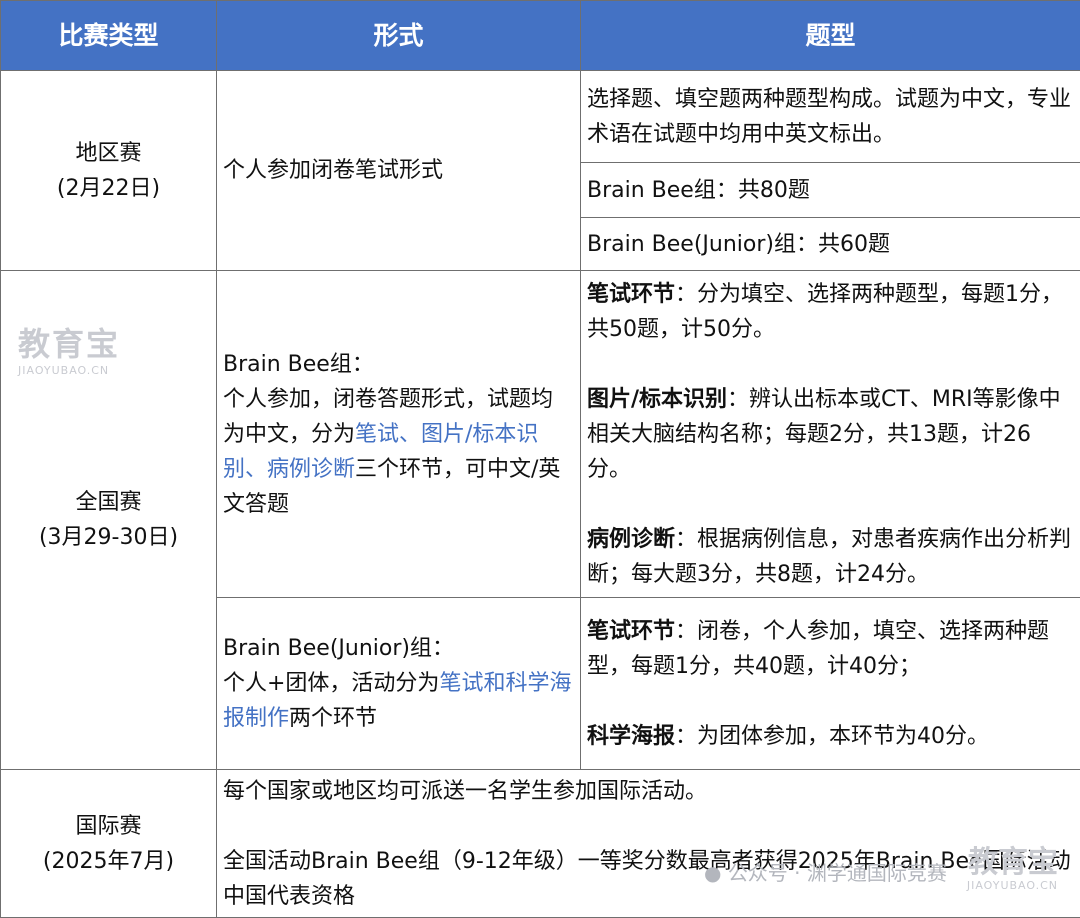  What do you see at coordinates (830, 312) in the screenshot?
I see `national-bb-section: 笔试环节：分为填空、选择两种题型，每题1分，共50题，计50分。` at bounding box center [830, 312].